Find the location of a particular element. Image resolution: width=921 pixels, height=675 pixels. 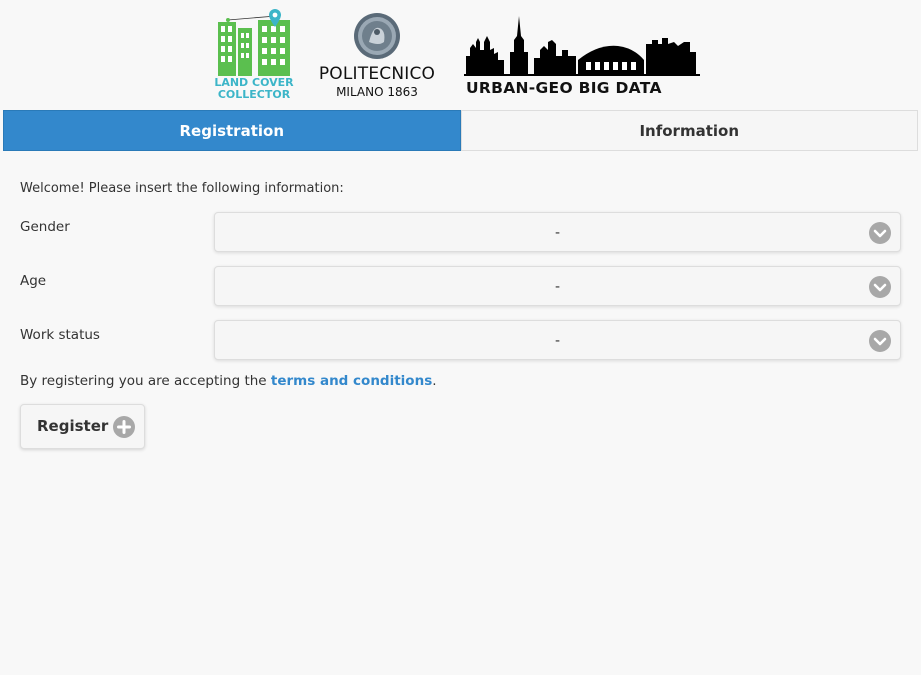

gender-row: Gender - is located at coordinates (460, 232).